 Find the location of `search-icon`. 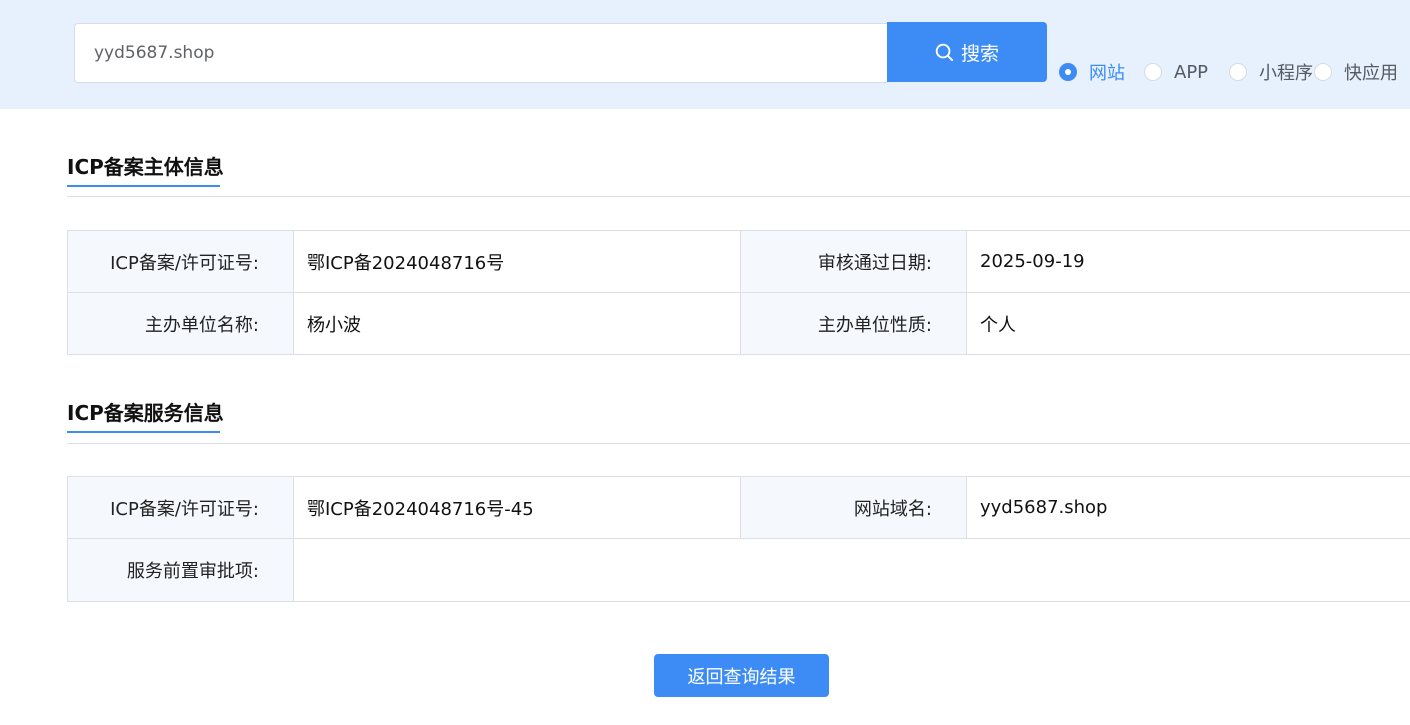

search-icon is located at coordinates (944, 52).